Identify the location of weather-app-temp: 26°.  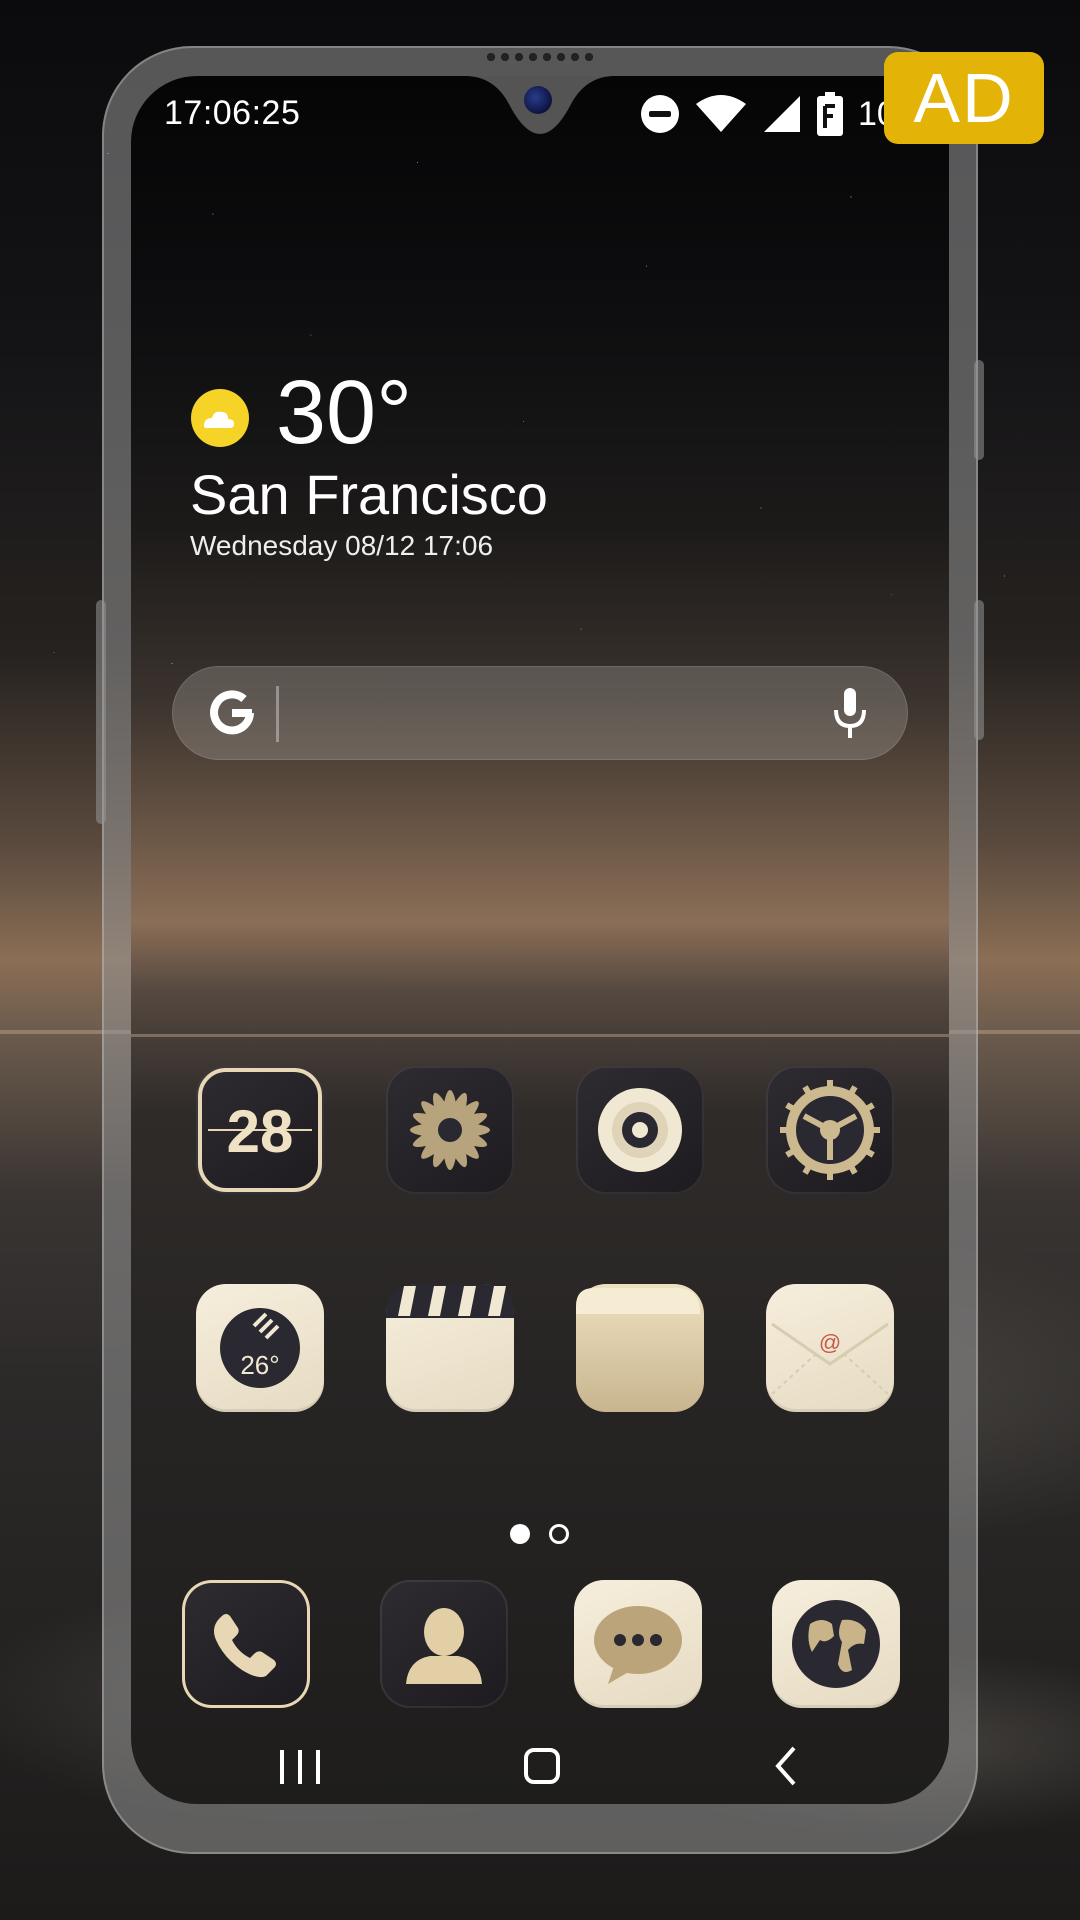
(259, 1365).